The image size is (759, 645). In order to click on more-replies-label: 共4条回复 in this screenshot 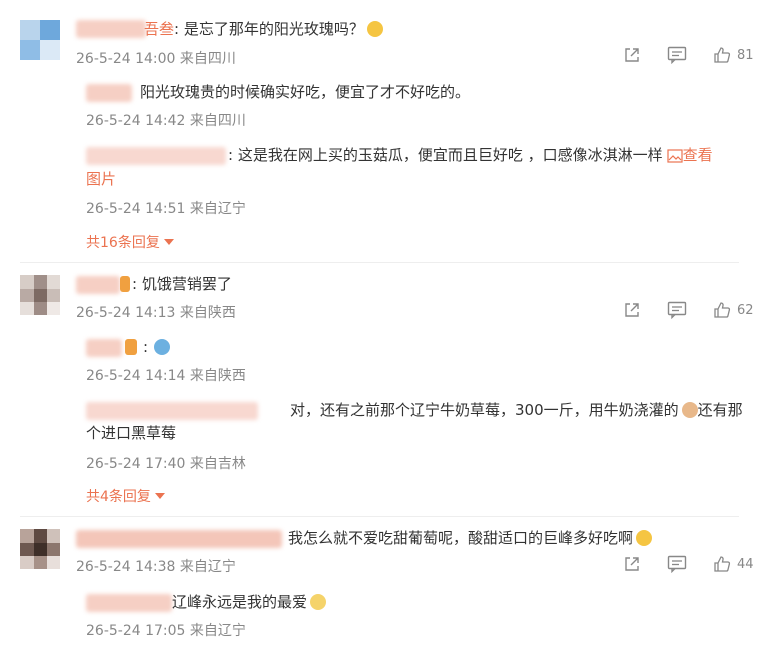, I will do `click(118, 497)`.